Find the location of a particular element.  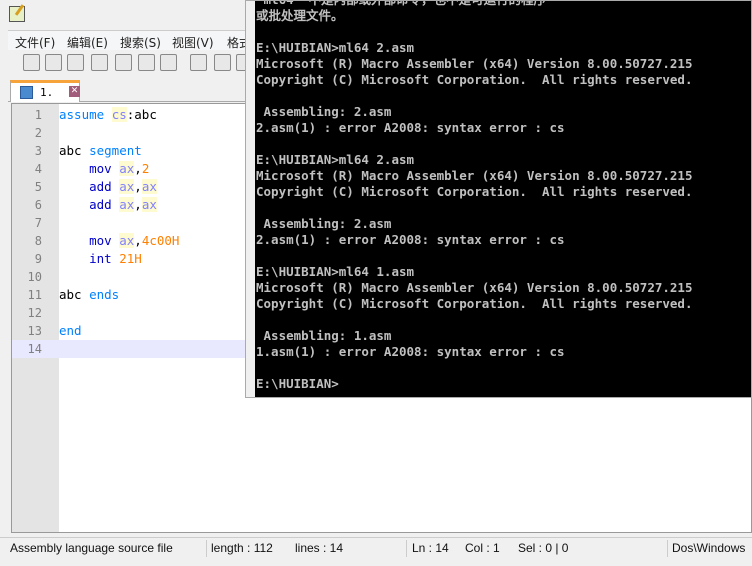

line-number: 5 is located at coordinates (38, 187).